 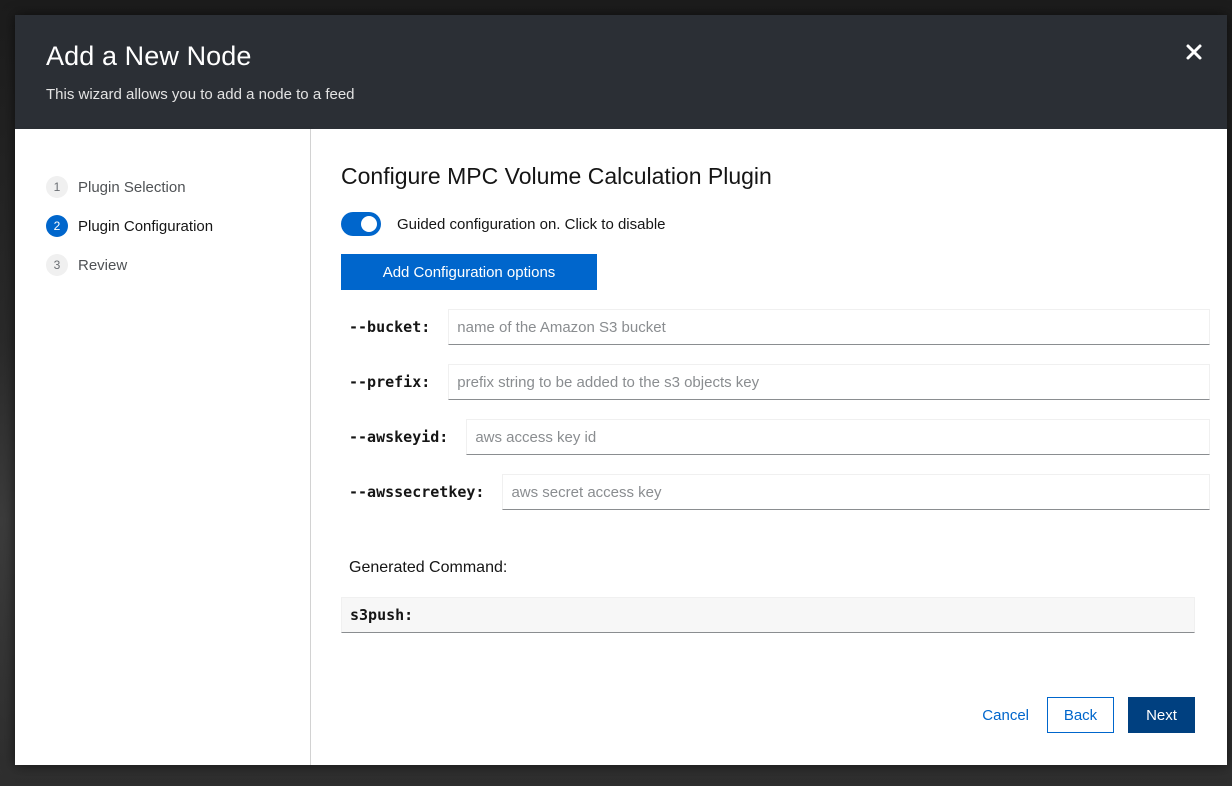 What do you see at coordinates (57, 187) in the screenshot?
I see `step-number: 1` at bounding box center [57, 187].